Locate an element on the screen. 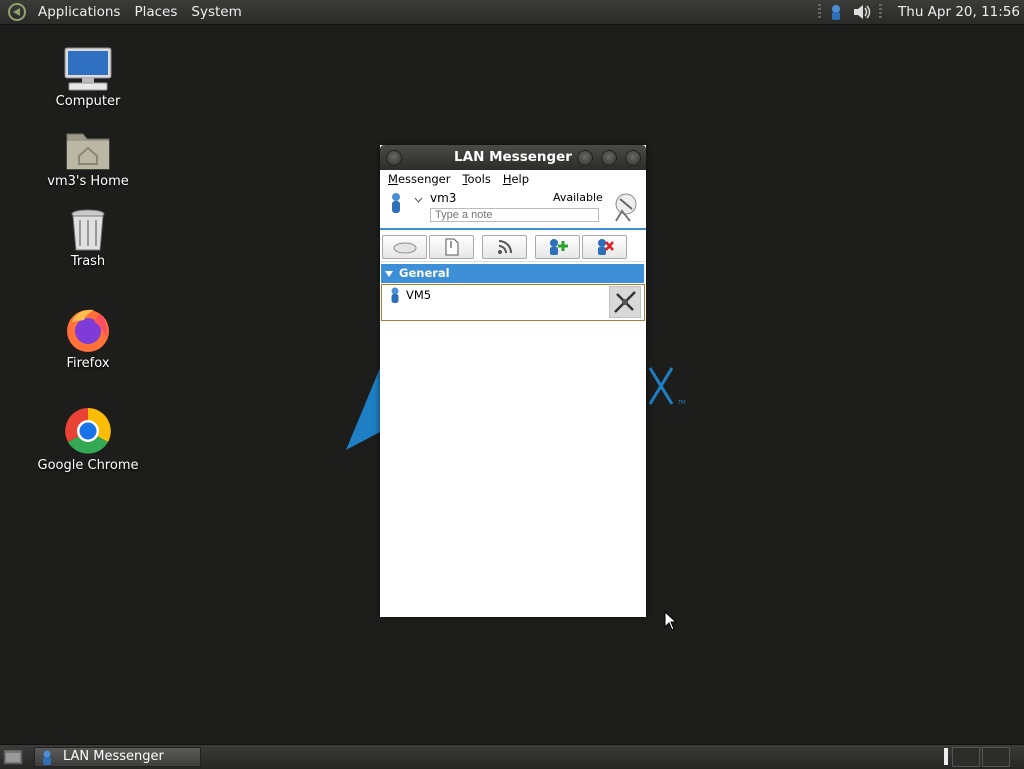 This screenshot has width=1024, height=769. workspace-switcher-handle is located at coordinates (946, 756).